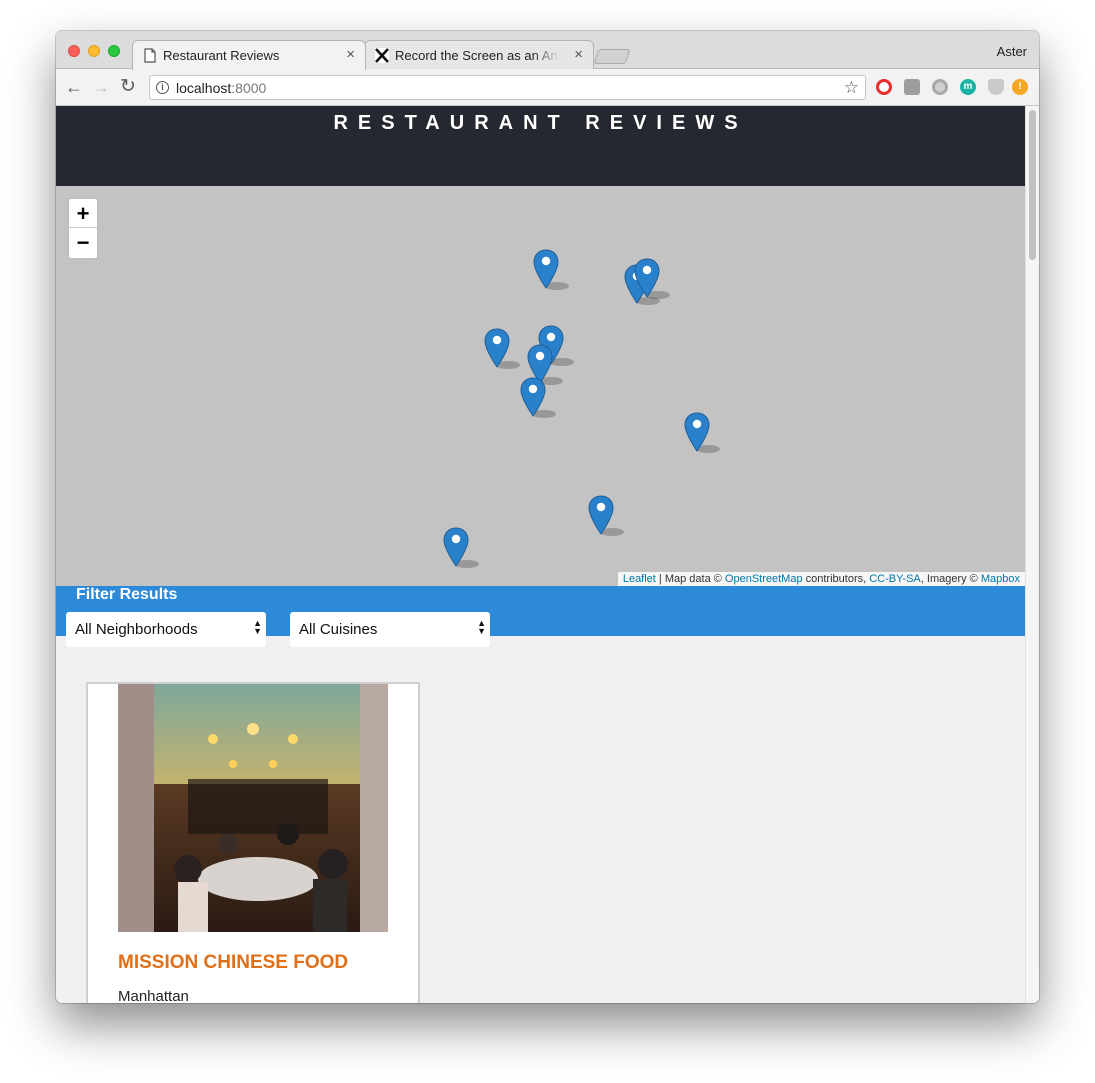 This screenshot has height=1083, width=1095. I want to click on browser-toolbar: ← → ↻ i localhost:8000 ☆ m !, so click(547, 87).